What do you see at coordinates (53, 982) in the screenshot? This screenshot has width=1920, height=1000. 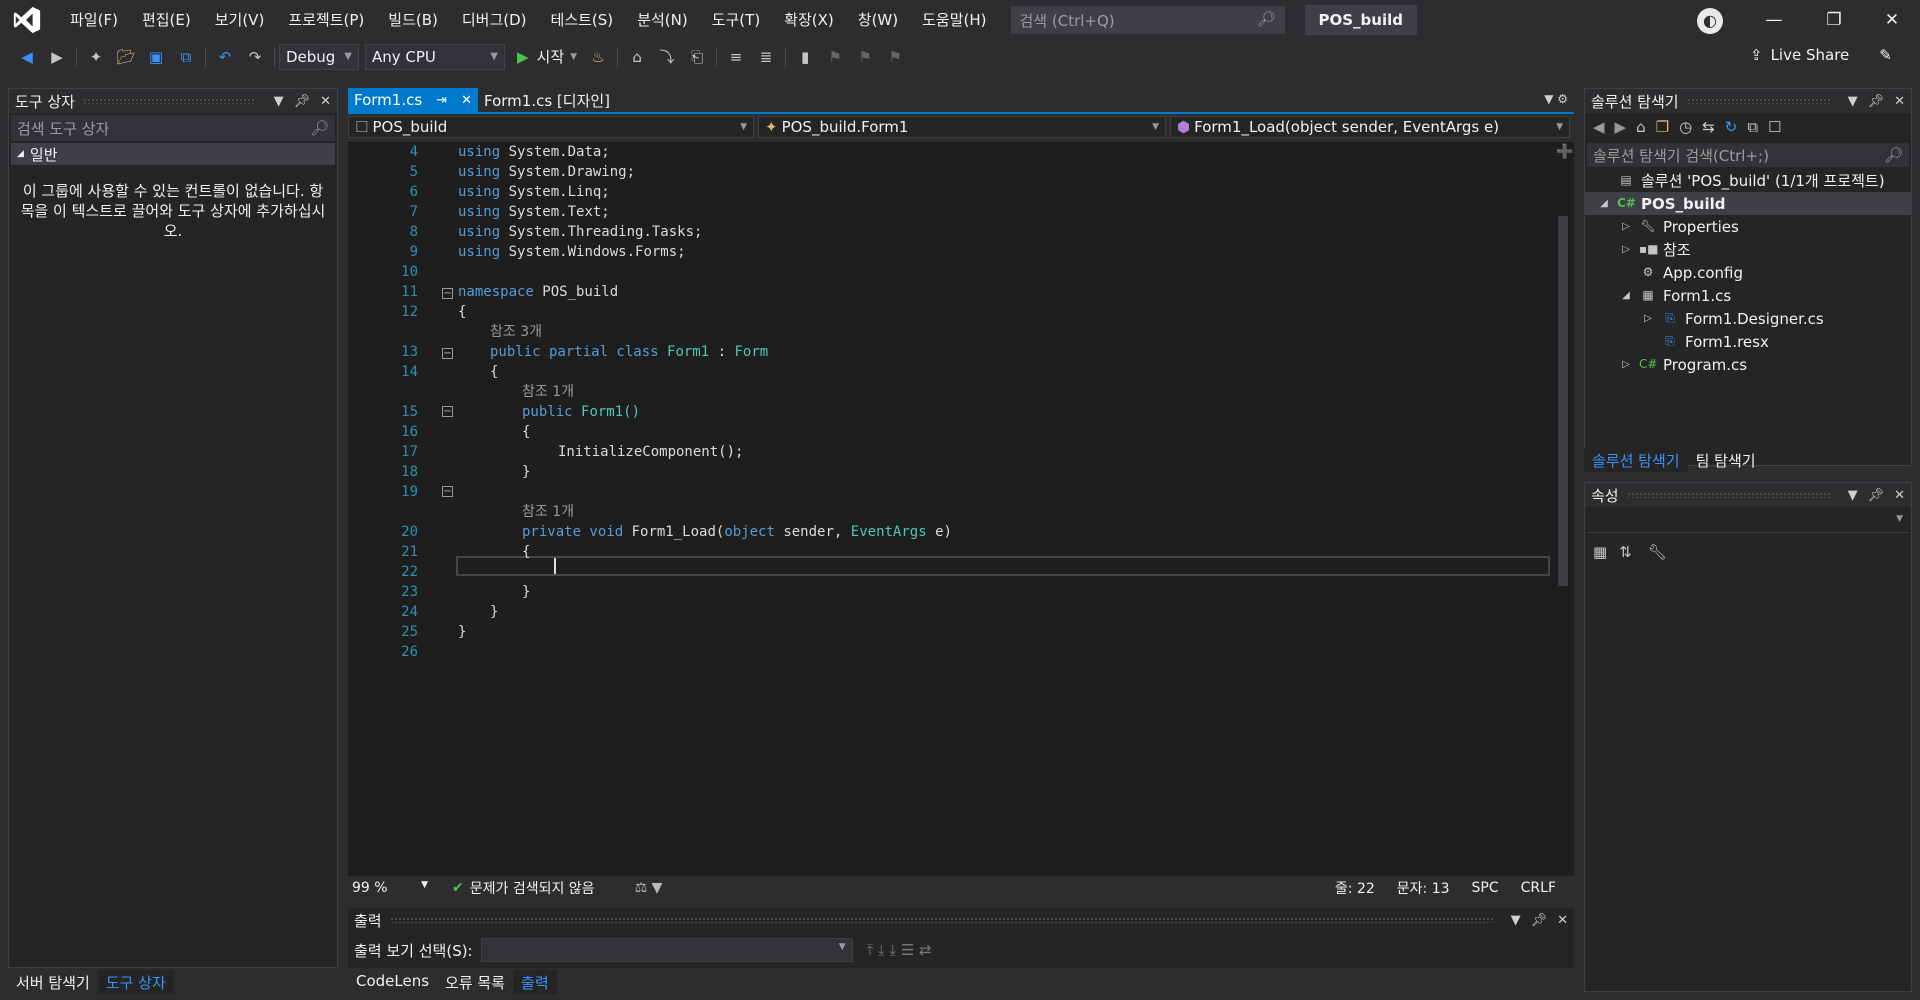 I see `tab-server-explorer: 서버 탐색기` at bounding box center [53, 982].